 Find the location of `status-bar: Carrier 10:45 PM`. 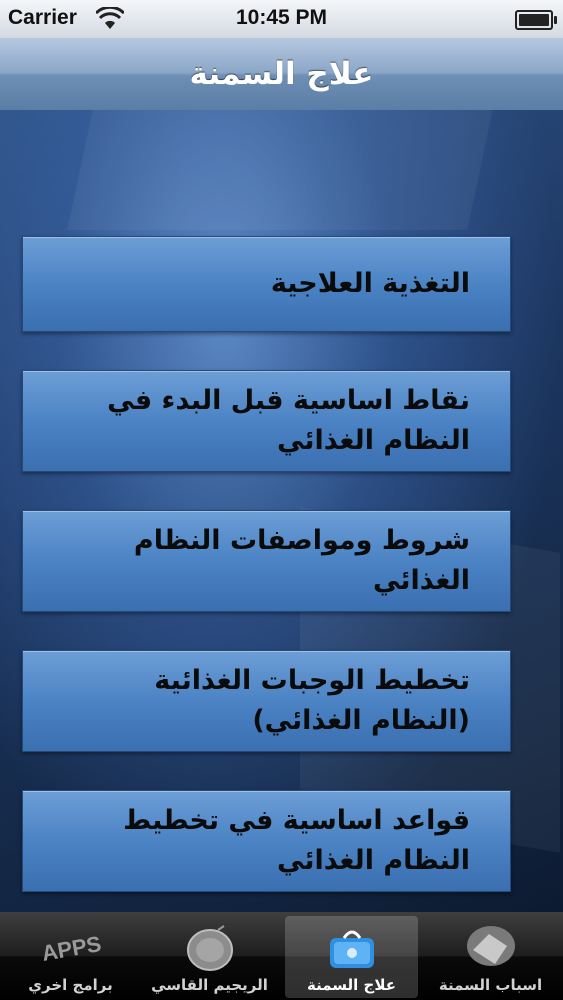

status-bar: Carrier 10:45 PM is located at coordinates (281, 19).